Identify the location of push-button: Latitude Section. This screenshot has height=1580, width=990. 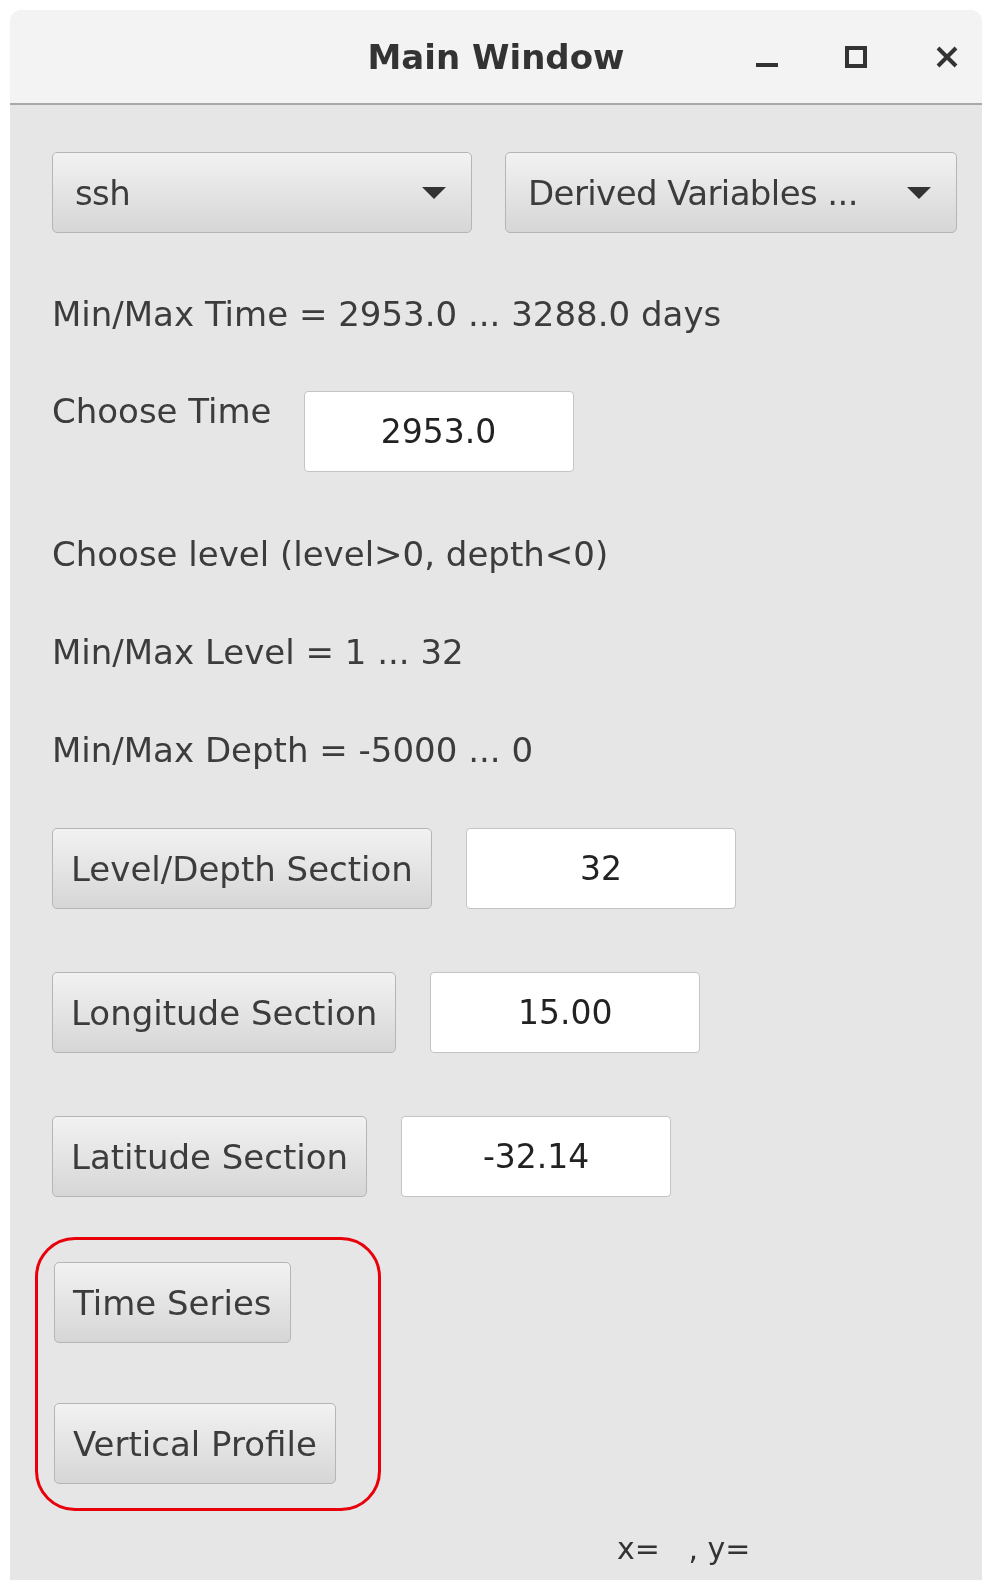
(210, 1156).